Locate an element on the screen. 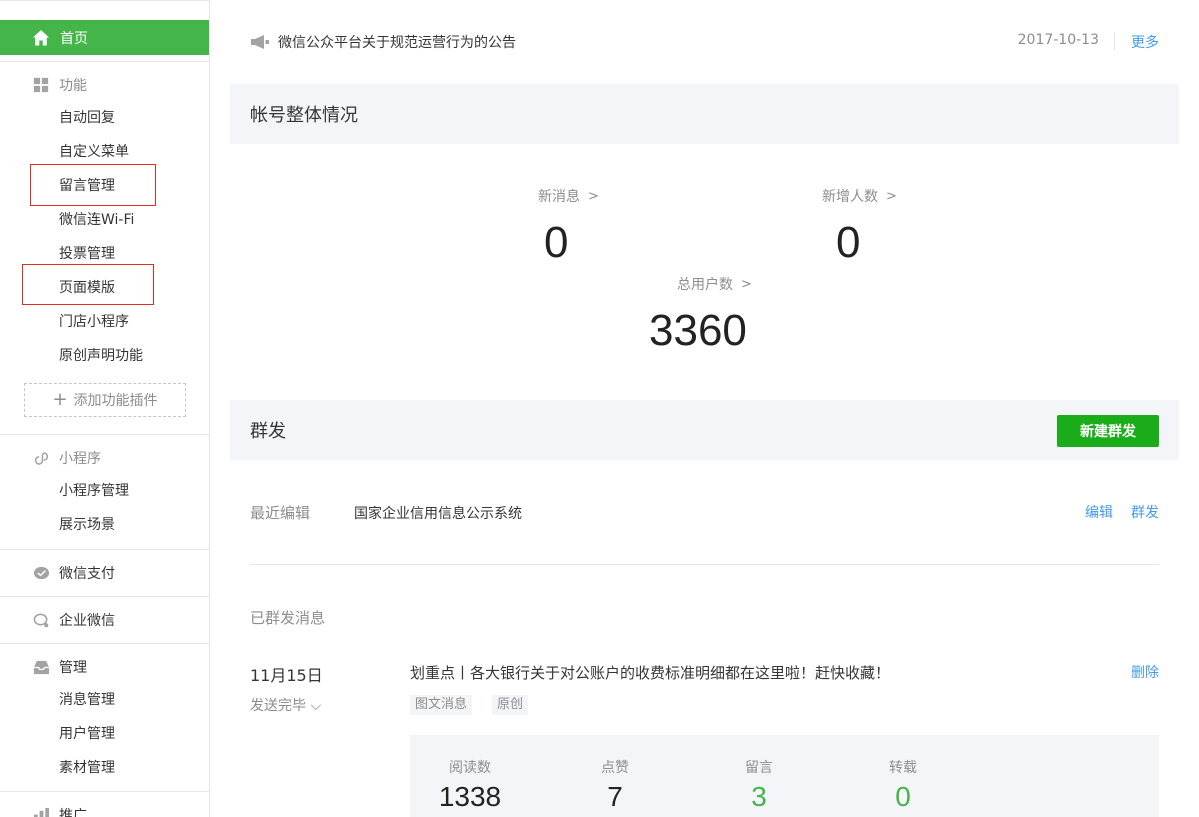 Image resolution: width=1199 pixels, height=817 pixels. new-users-value: 0 is located at coordinates (848, 242).